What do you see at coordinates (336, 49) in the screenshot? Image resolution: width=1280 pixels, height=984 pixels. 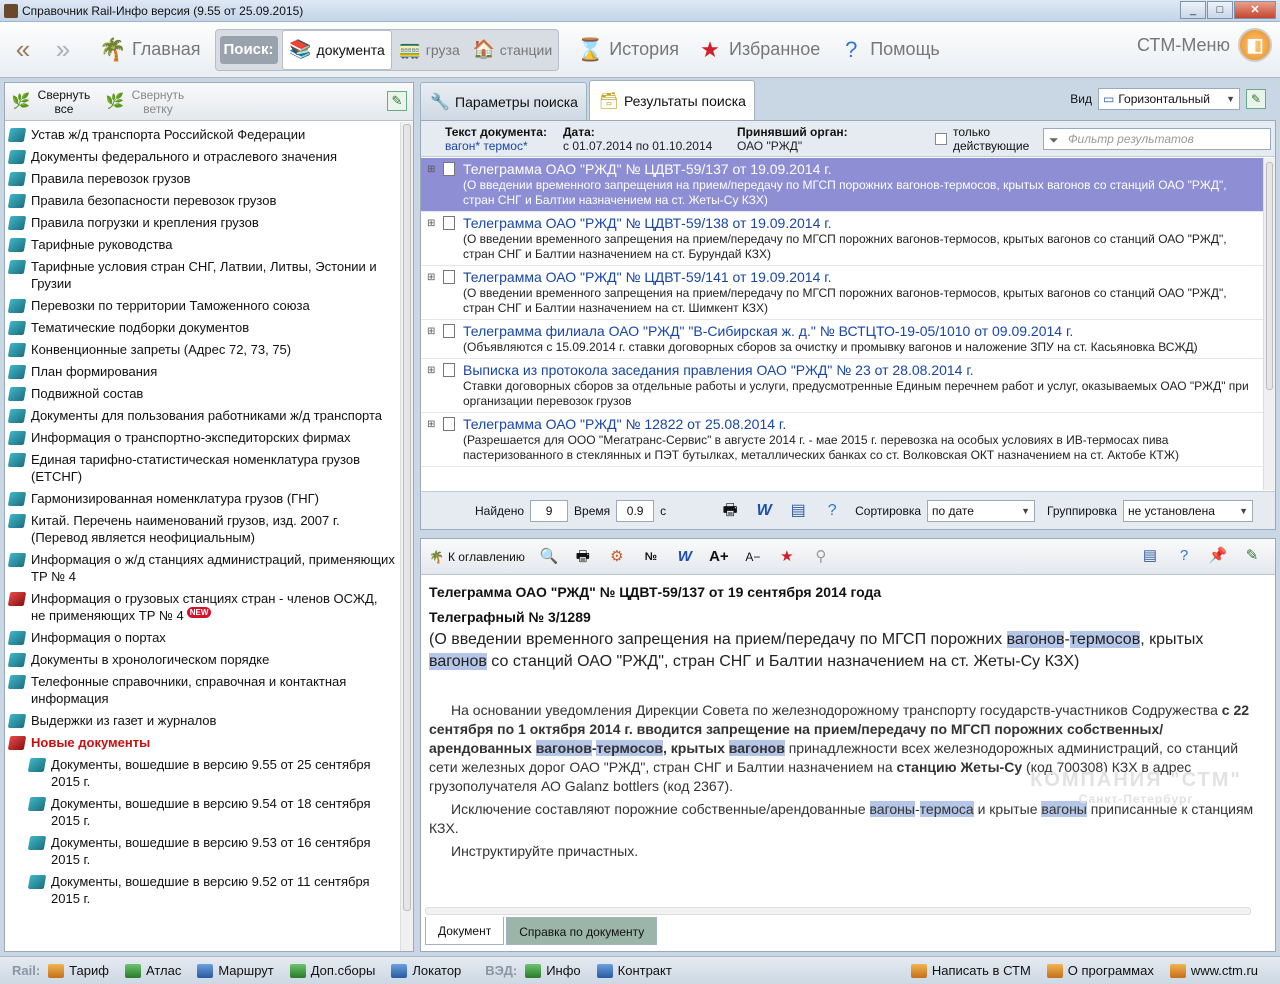 I see `search-document-button: 📚 документа` at bounding box center [336, 49].